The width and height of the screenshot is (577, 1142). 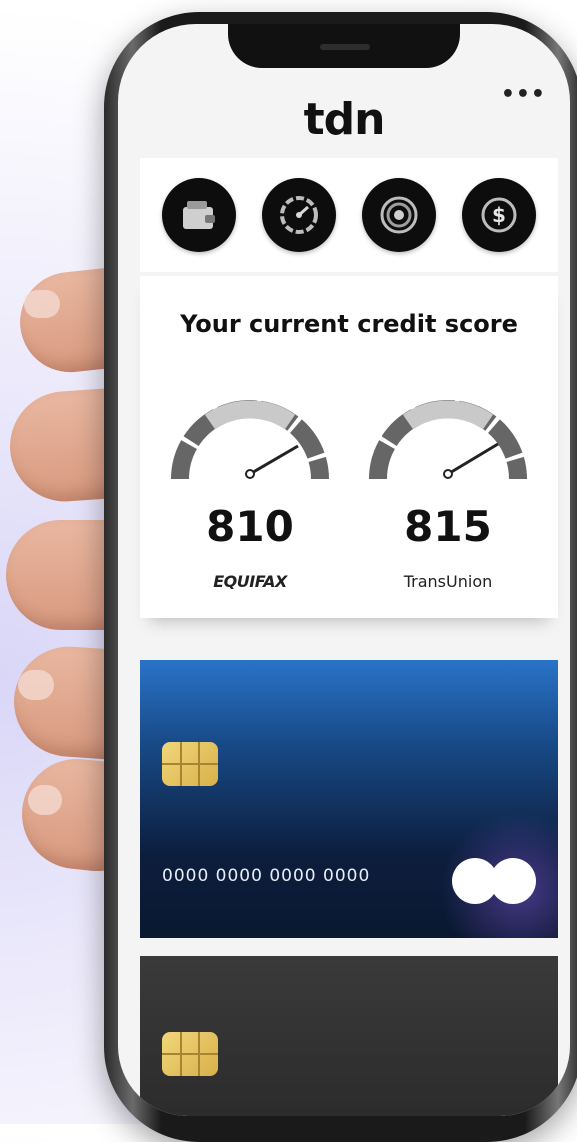 I want to click on phone-notch, so click(x=344, y=46).